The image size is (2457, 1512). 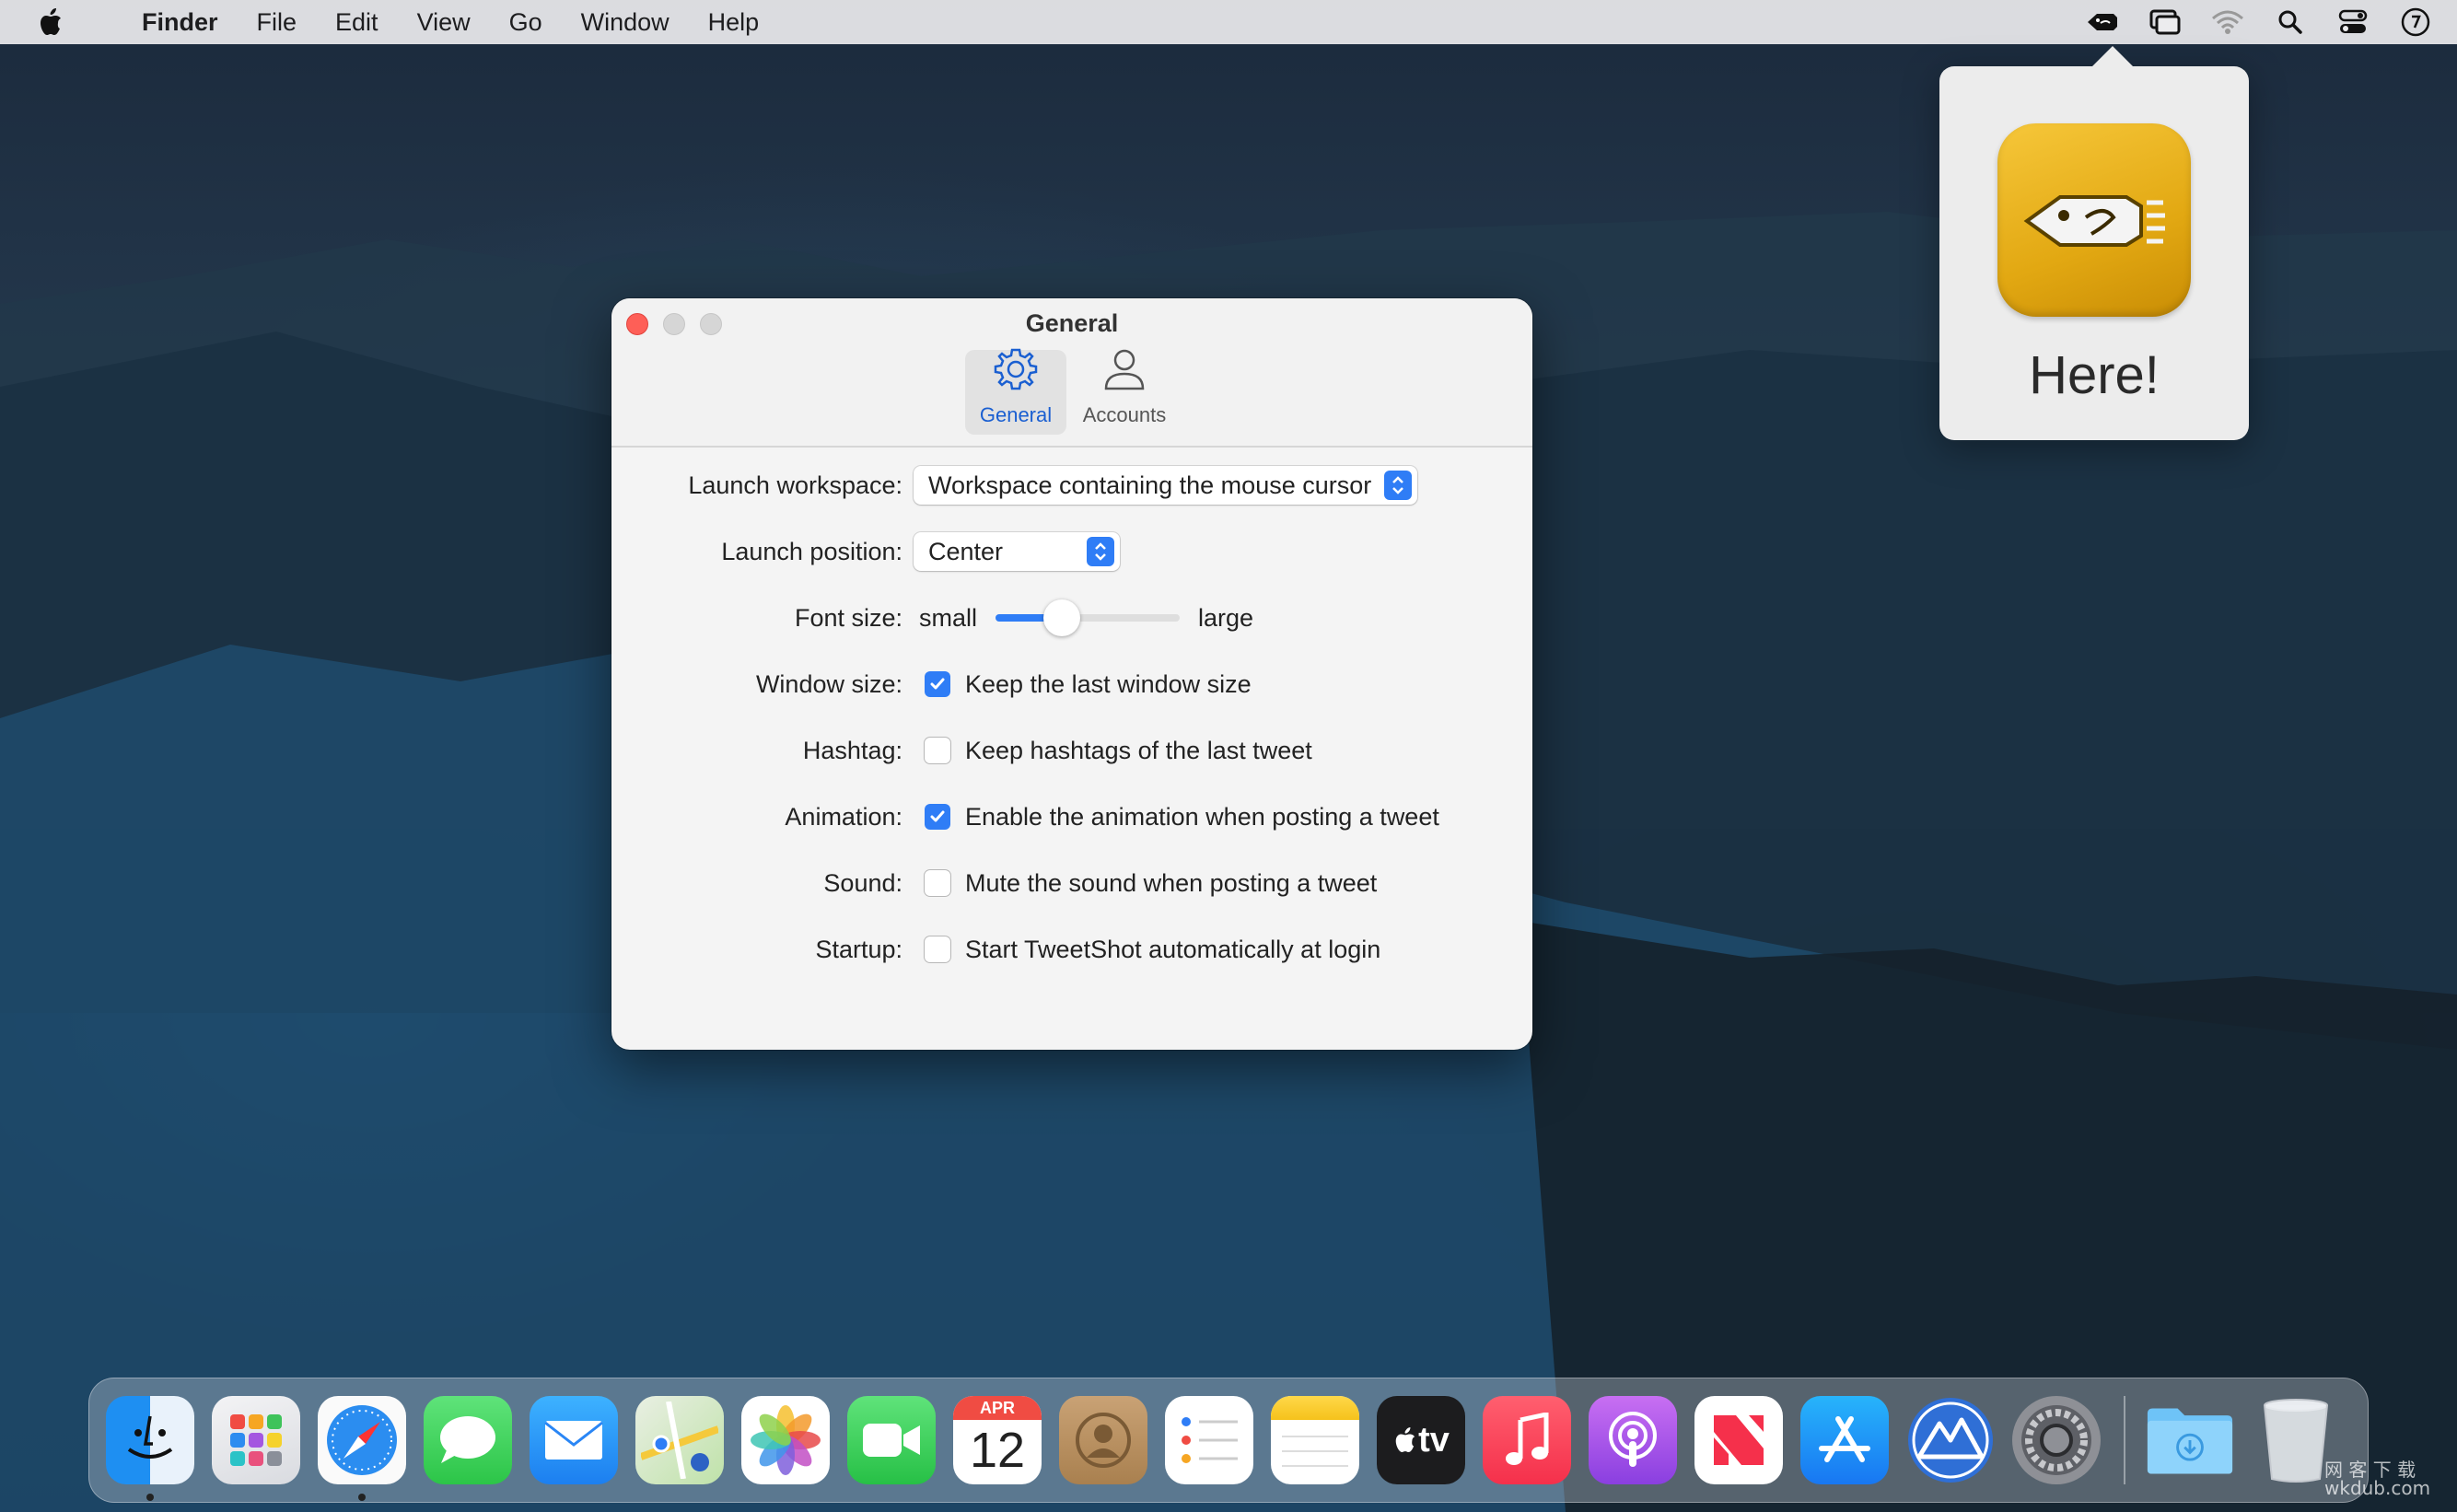 I want to click on menu-go: Go, so click(x=525, y=22).